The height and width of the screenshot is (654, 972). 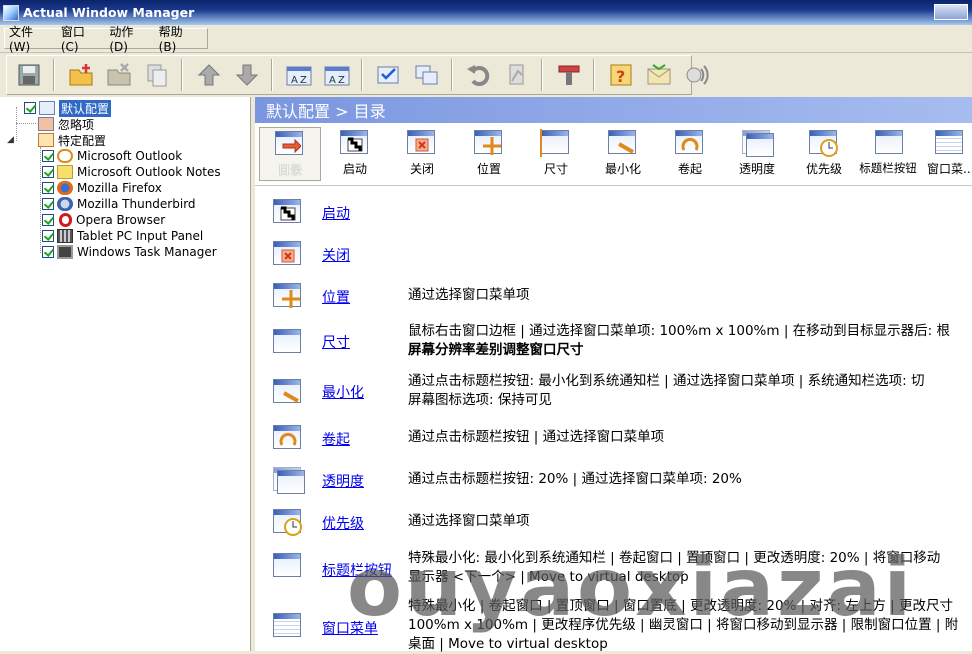 I want to click on minimize-icon, so click(x=289, y=393).